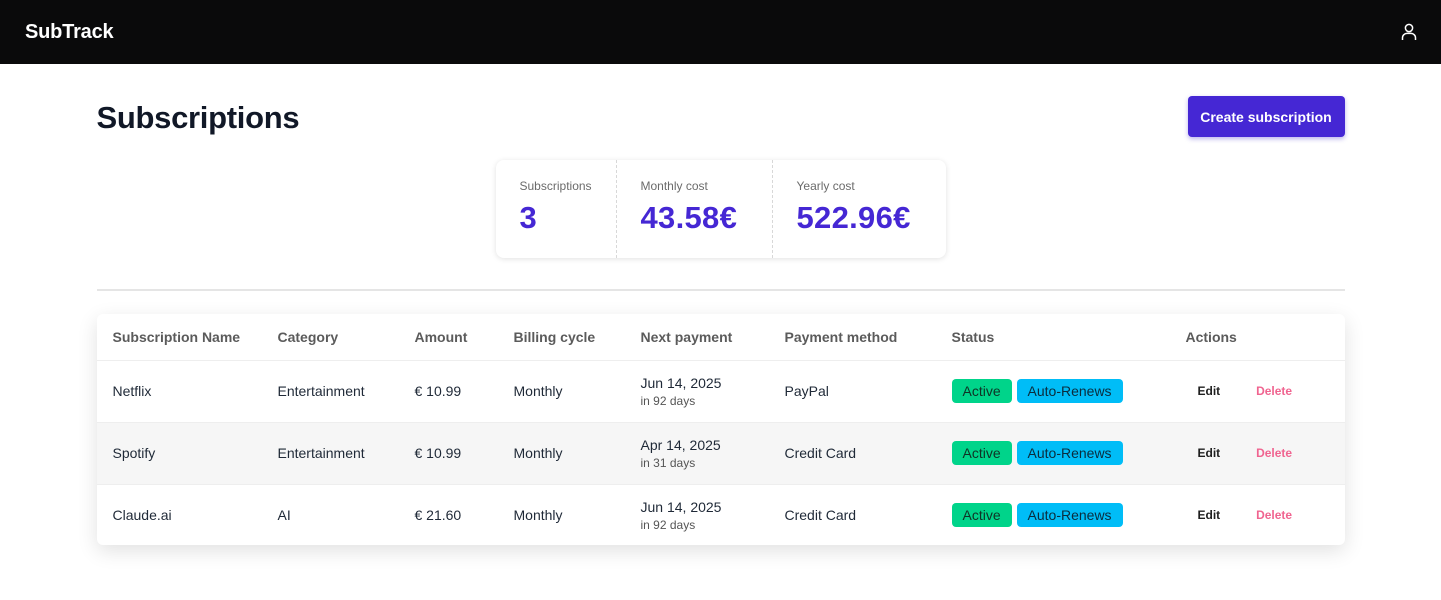 The image size is (1441, 600). I want to click on header-subscription-name: Subscription Name, so click(187, 337).